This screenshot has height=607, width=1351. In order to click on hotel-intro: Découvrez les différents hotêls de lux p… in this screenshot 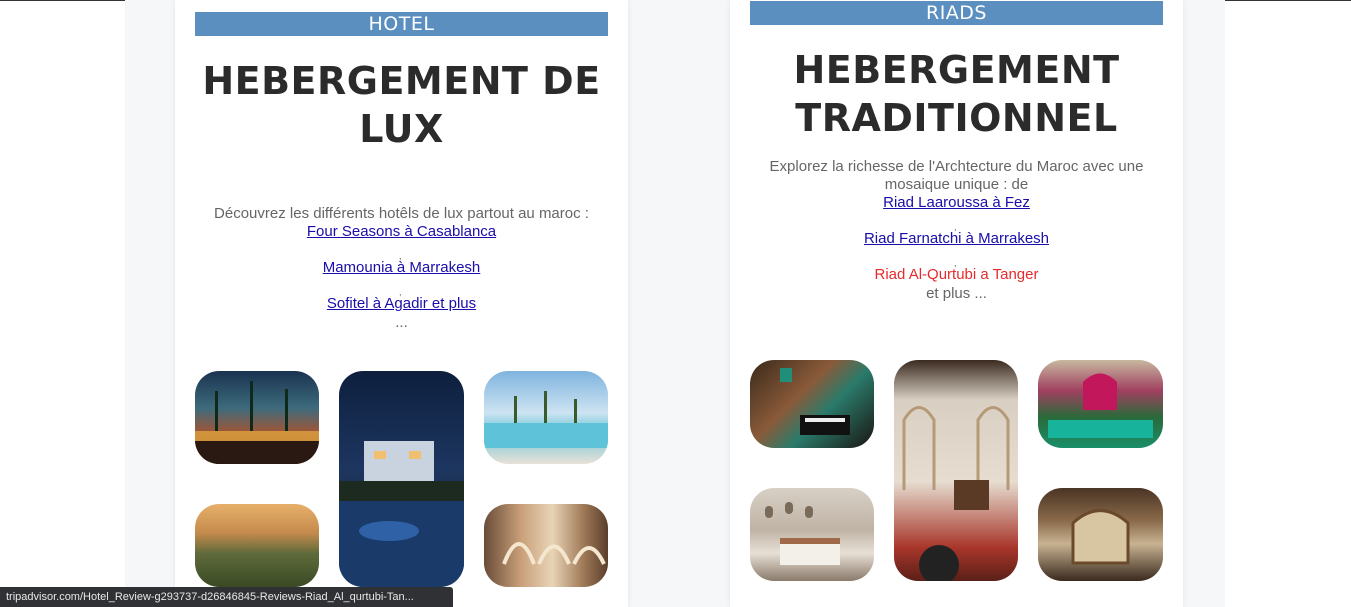, I will do `click(401, 213)`.